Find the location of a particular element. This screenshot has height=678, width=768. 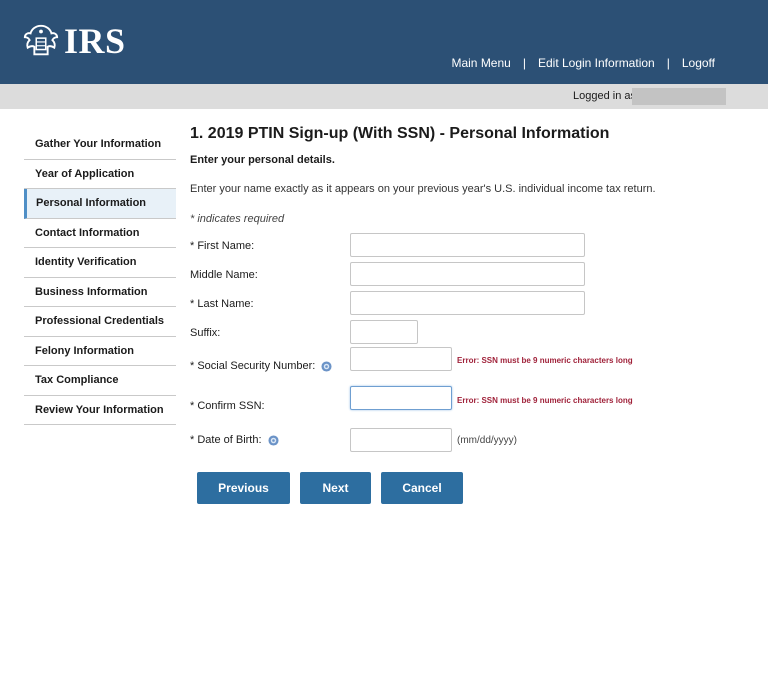

middle-name-label: Middle Name: is located at coordinates (224, 275).